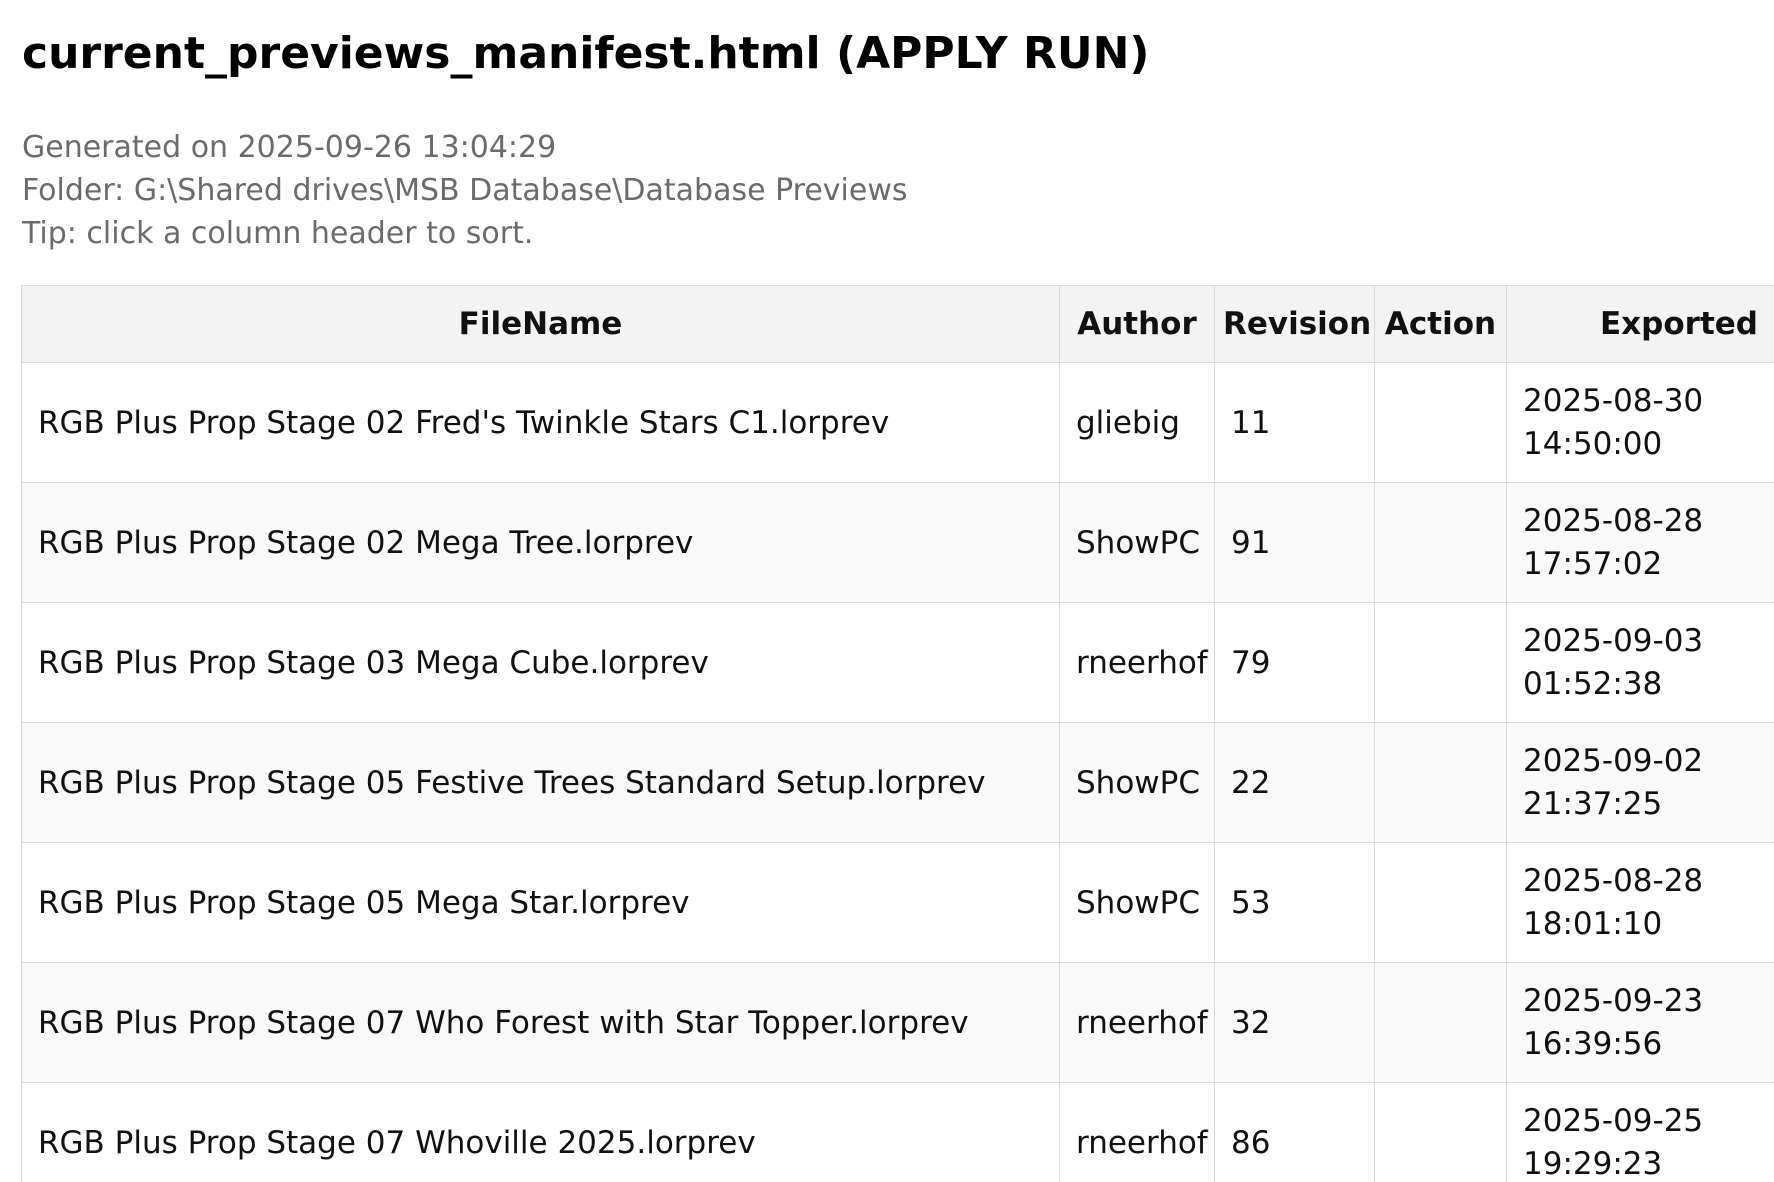 This screenshot has height=1182, width=1774. I want to click on cell-revision: 22, so click(1294, 782).